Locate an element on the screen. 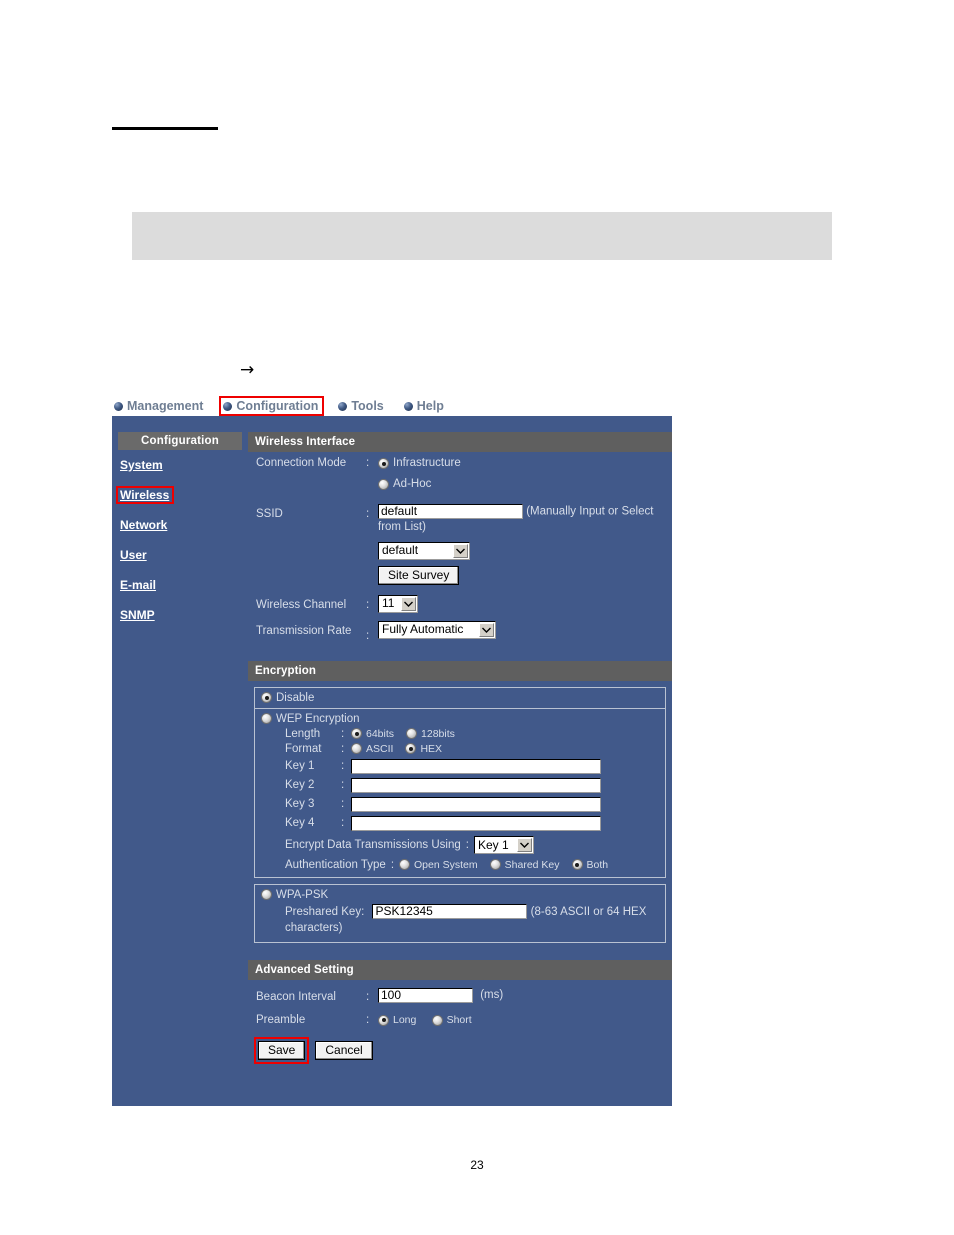 The width and height of the screenshot is (954, 1235). wep-key-2-input is located at coordinates (476, 785).